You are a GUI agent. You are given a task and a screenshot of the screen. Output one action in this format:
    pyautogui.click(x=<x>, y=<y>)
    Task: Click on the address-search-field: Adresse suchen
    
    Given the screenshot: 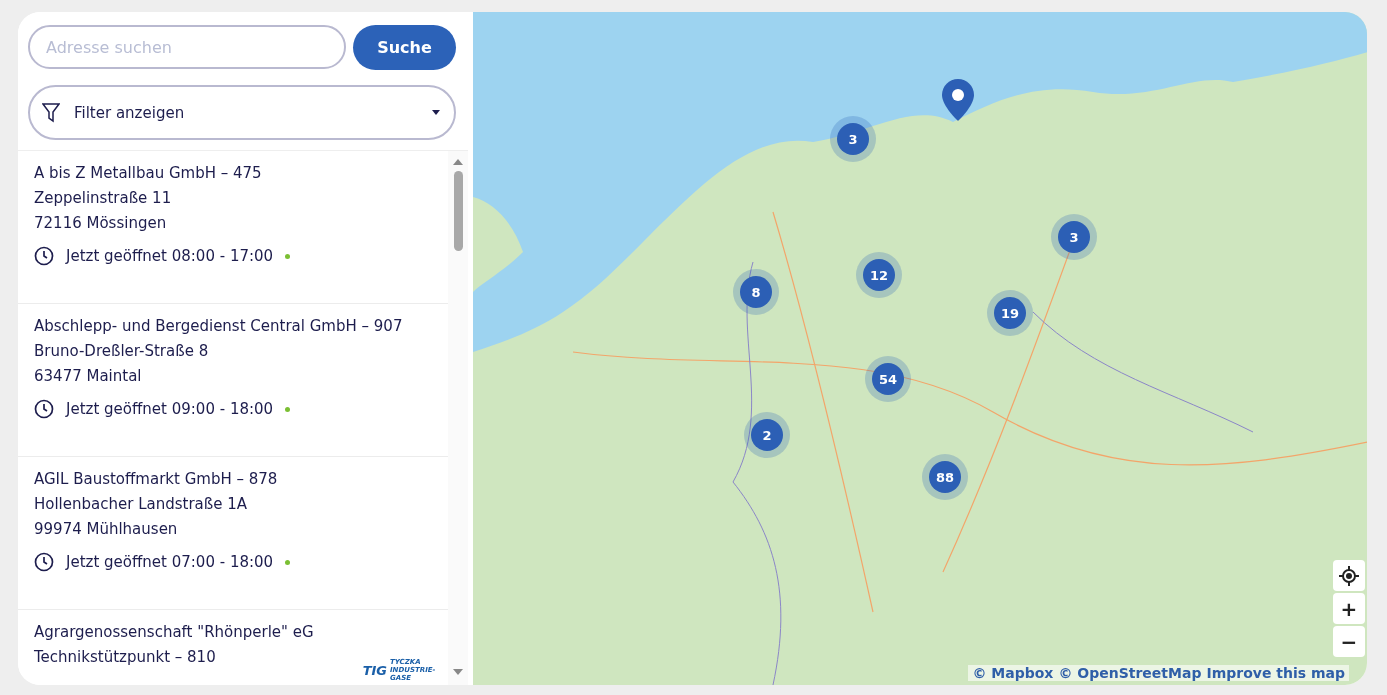 What is the action you would take?
    pyautogui.click(x=187, y=47)
    